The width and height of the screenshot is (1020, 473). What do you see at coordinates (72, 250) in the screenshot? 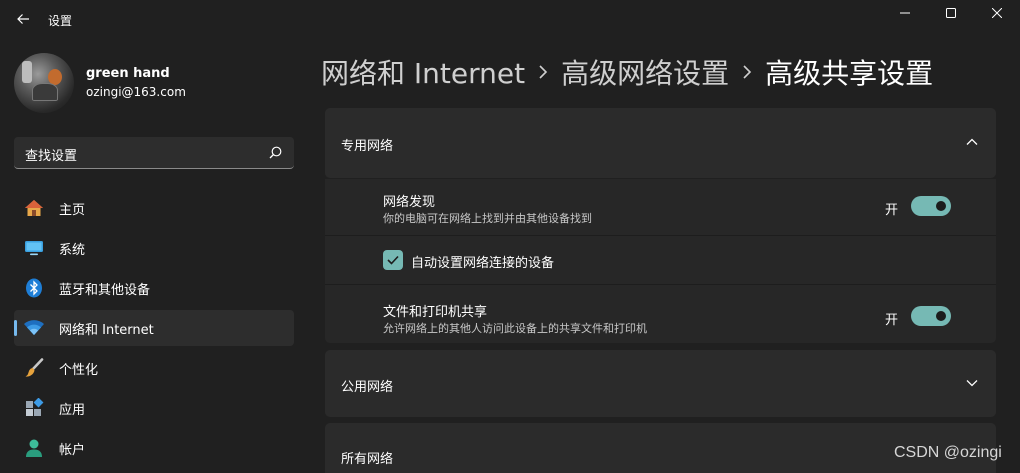
I see `sidebar-item-label: 系统` at bounding box center [72, 250].